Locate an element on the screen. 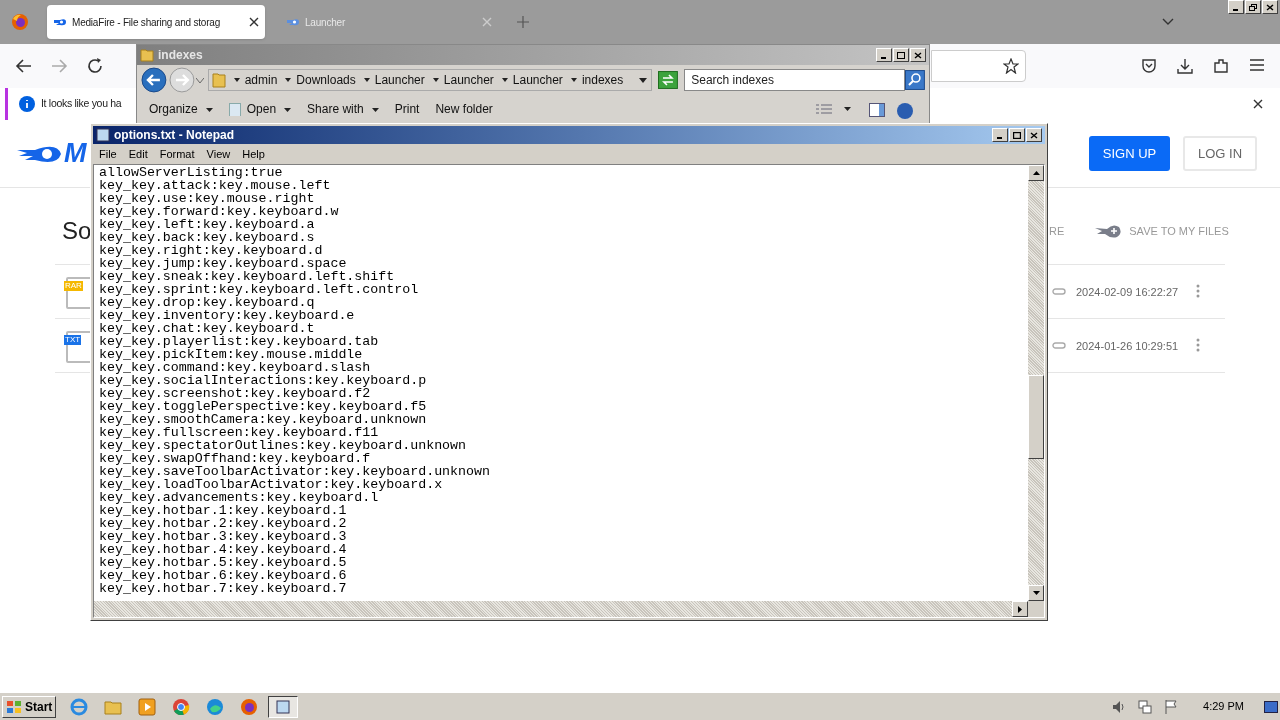 Image resolution: width=1280 pixels, height=720 pixels. text-line: key_key.hotbar.3:key.keyboard.3 is located at coordinates (223, 536).